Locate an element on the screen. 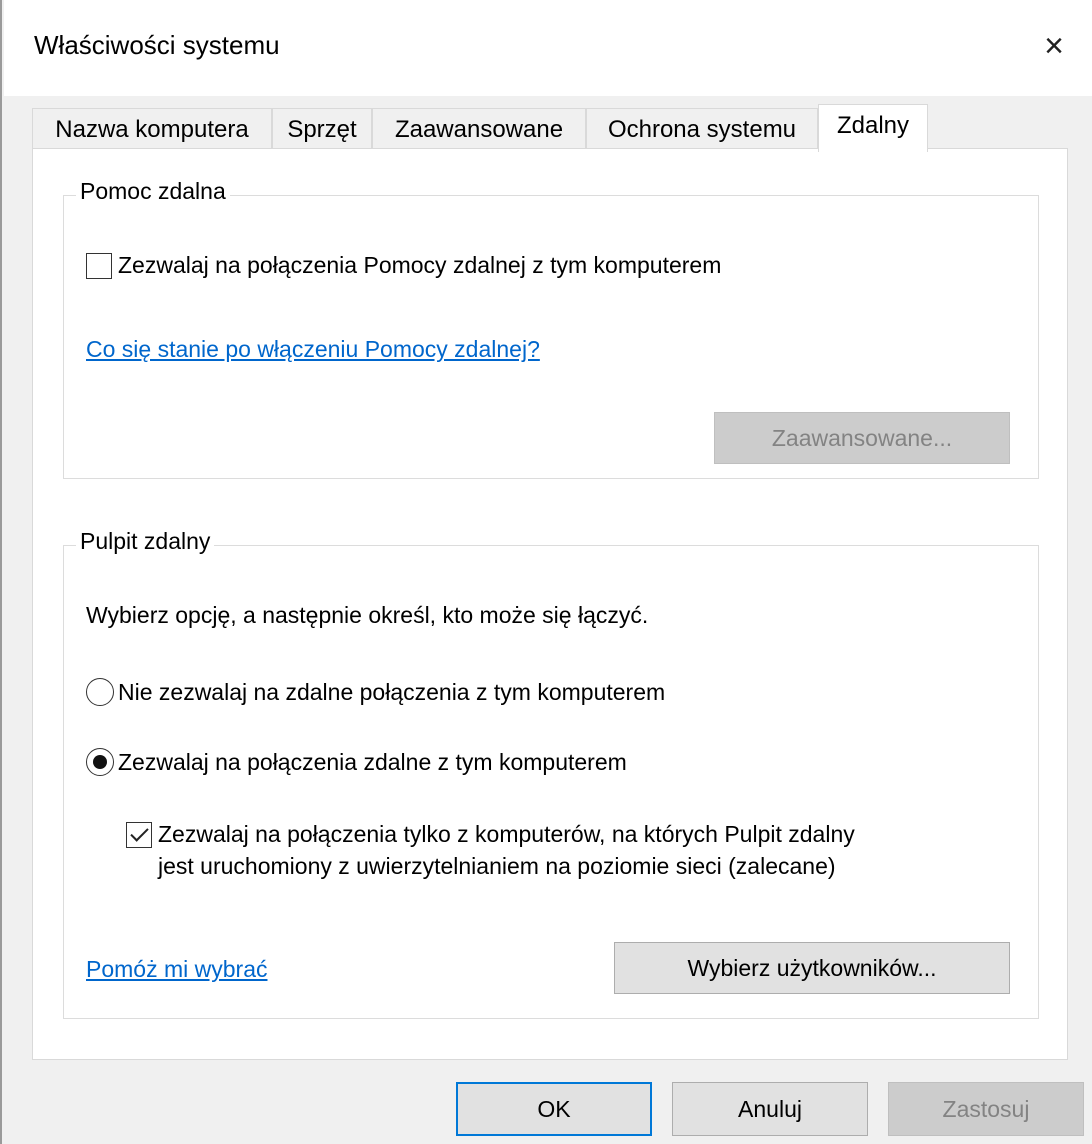 The height and width of the screenshot is (1144, 1092). remote-assistance-allow-checkbox is located at coordinates (99, 265).